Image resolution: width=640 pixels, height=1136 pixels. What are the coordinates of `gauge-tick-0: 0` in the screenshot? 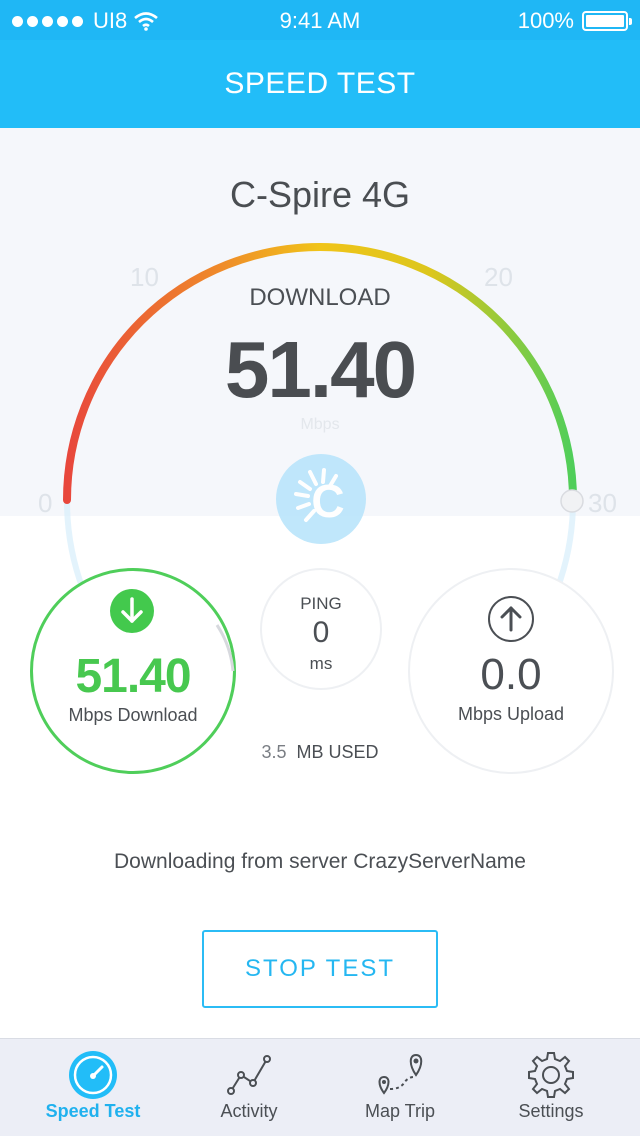 It's located at (45, 503).